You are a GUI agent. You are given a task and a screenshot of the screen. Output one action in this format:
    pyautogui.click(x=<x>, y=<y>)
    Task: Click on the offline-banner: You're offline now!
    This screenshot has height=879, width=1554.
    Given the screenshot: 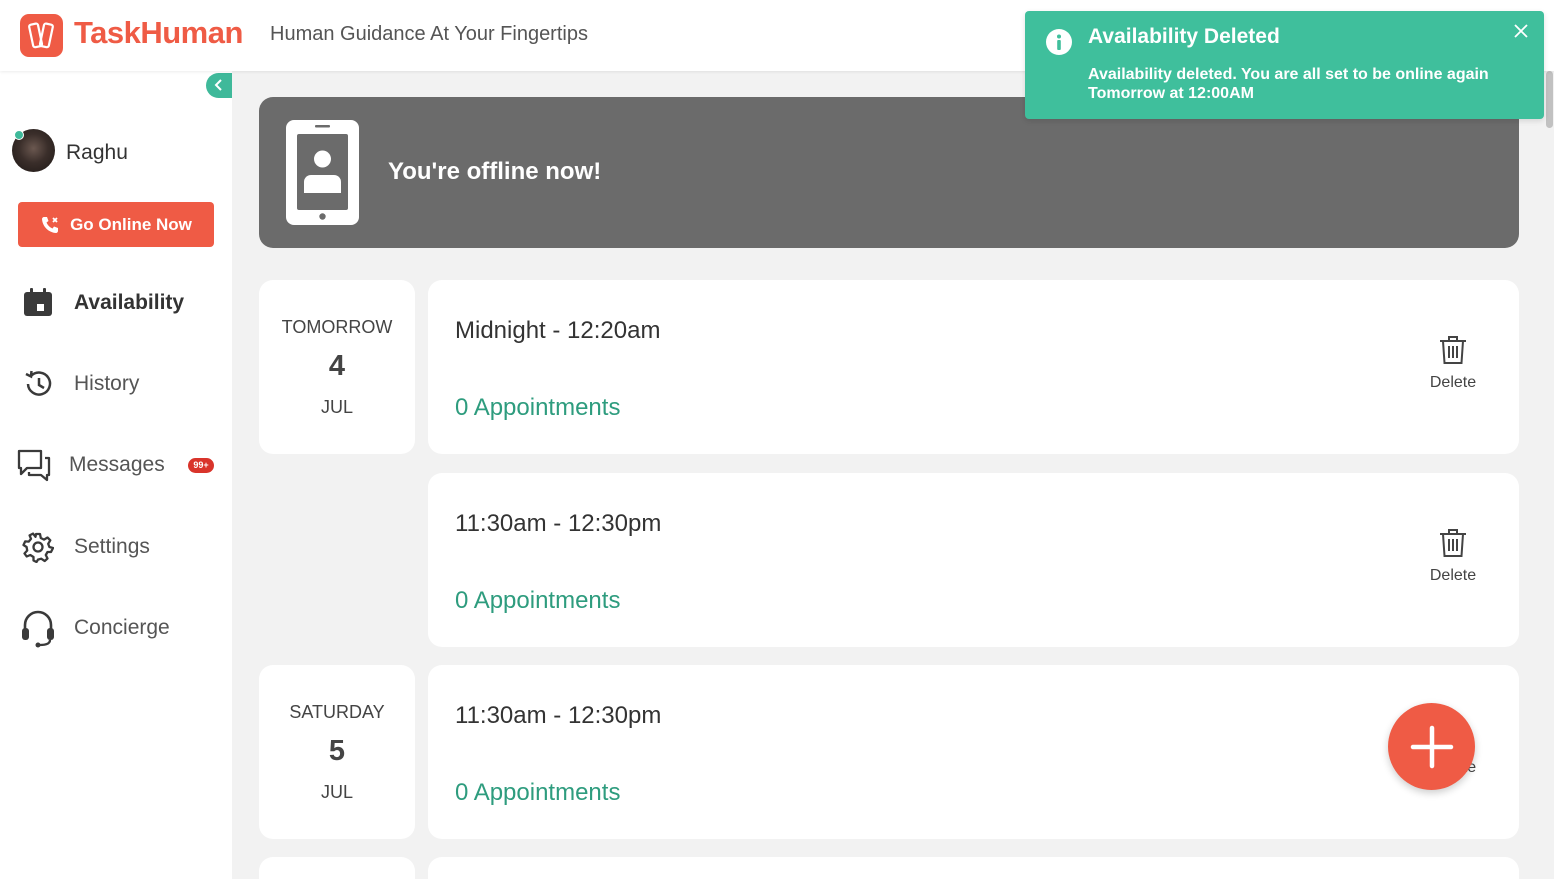 What is the action you would take?
    pyautogui.click(x=889, y=172)
    